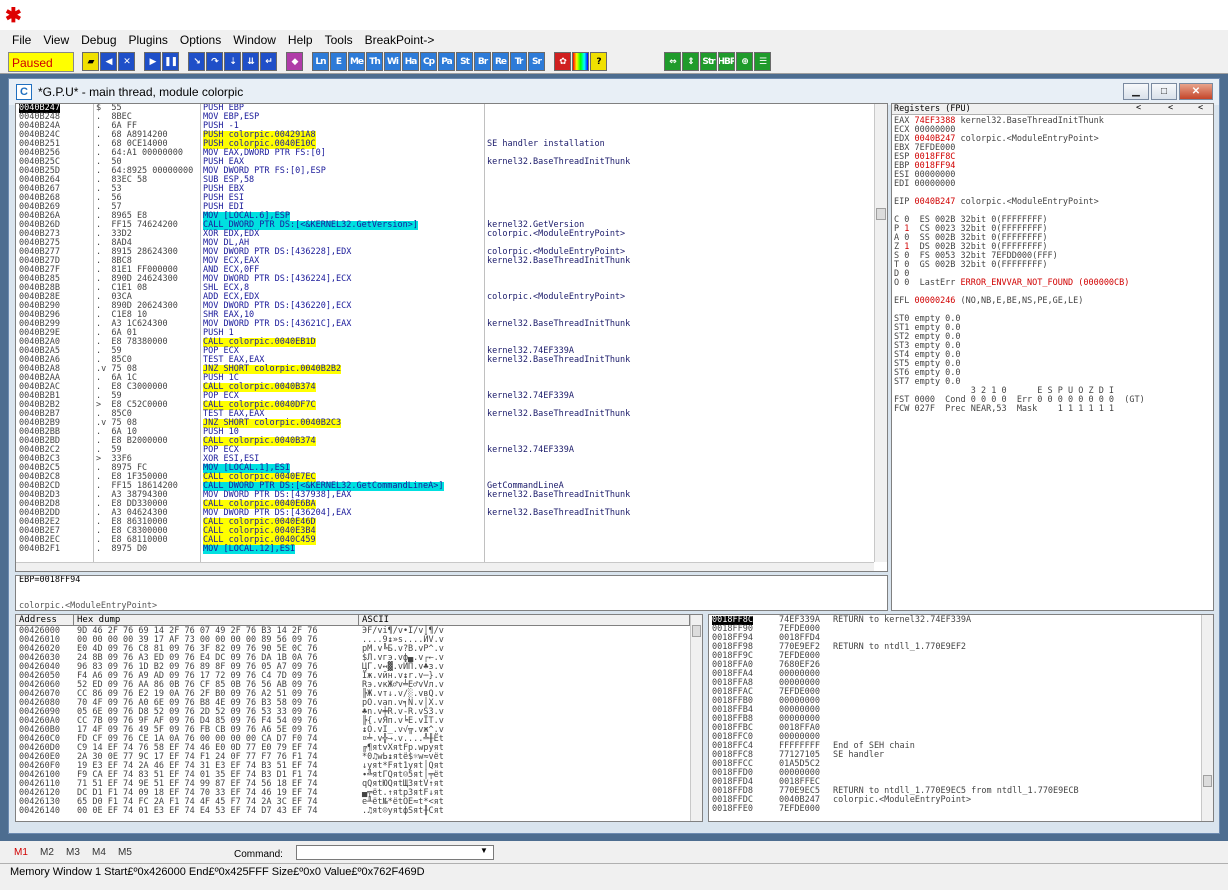  What do you see at coordinates (216, 620) in the screenshot?
I see `dump-header-hex: Hex dump` at bounding box center [216, 620].